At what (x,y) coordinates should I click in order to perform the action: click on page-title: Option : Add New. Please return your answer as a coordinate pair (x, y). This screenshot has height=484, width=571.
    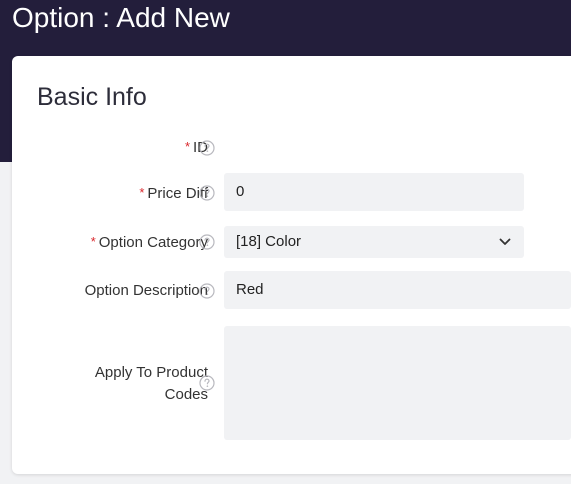
    Looking at the image, I should click on (121, 17).